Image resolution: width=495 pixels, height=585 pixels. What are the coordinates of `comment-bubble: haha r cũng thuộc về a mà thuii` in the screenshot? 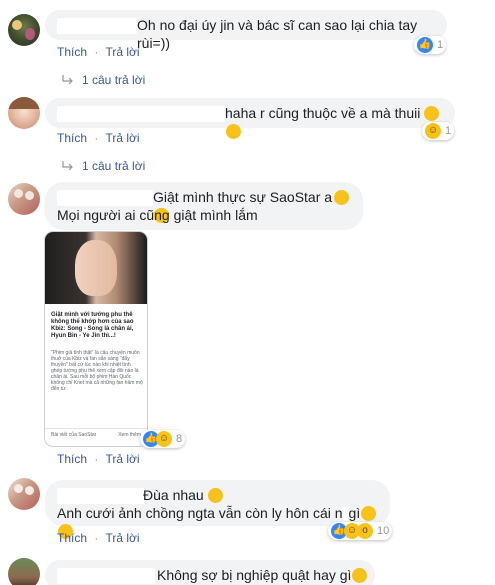 It's located at (250, 118).